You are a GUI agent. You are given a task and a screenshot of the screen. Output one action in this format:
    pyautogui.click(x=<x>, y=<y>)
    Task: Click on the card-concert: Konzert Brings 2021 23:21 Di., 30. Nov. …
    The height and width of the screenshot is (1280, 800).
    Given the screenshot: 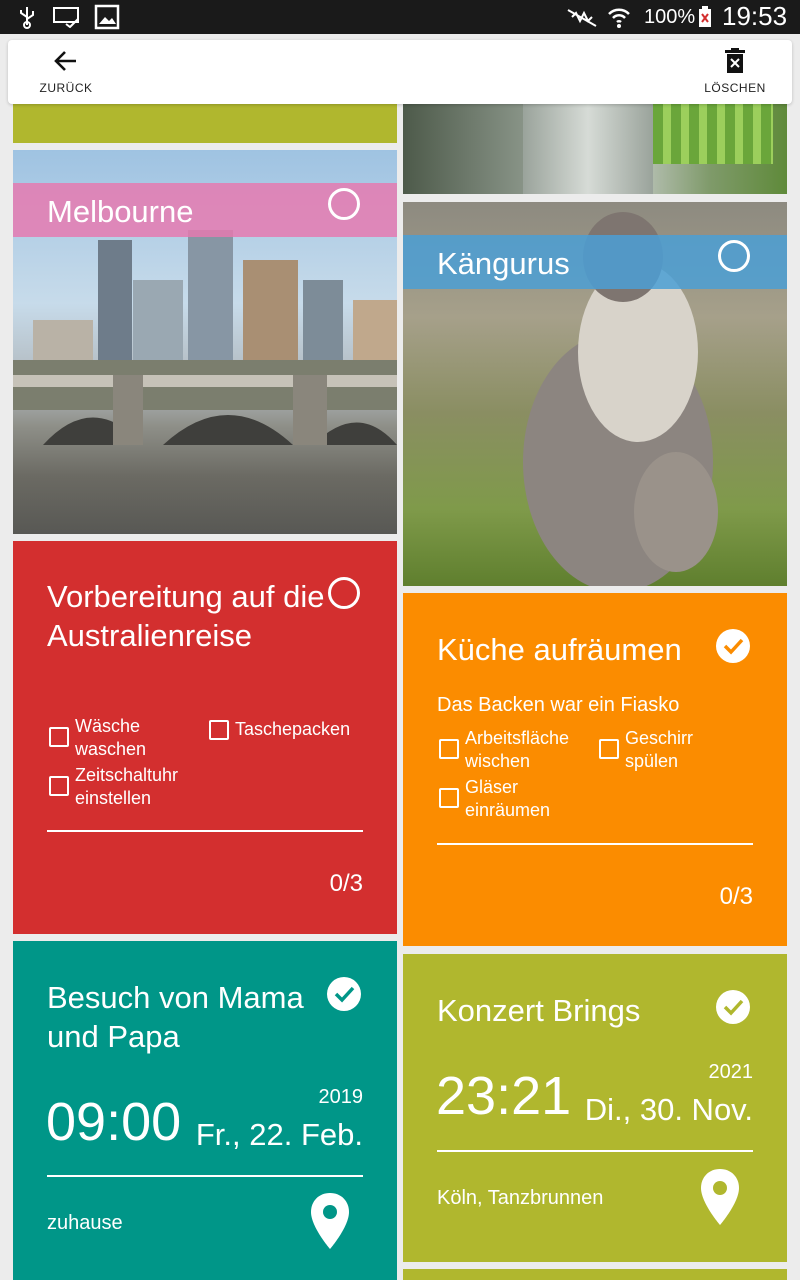 What is the action you would take?
    pyautogui.click(x=595, y=1108)
    